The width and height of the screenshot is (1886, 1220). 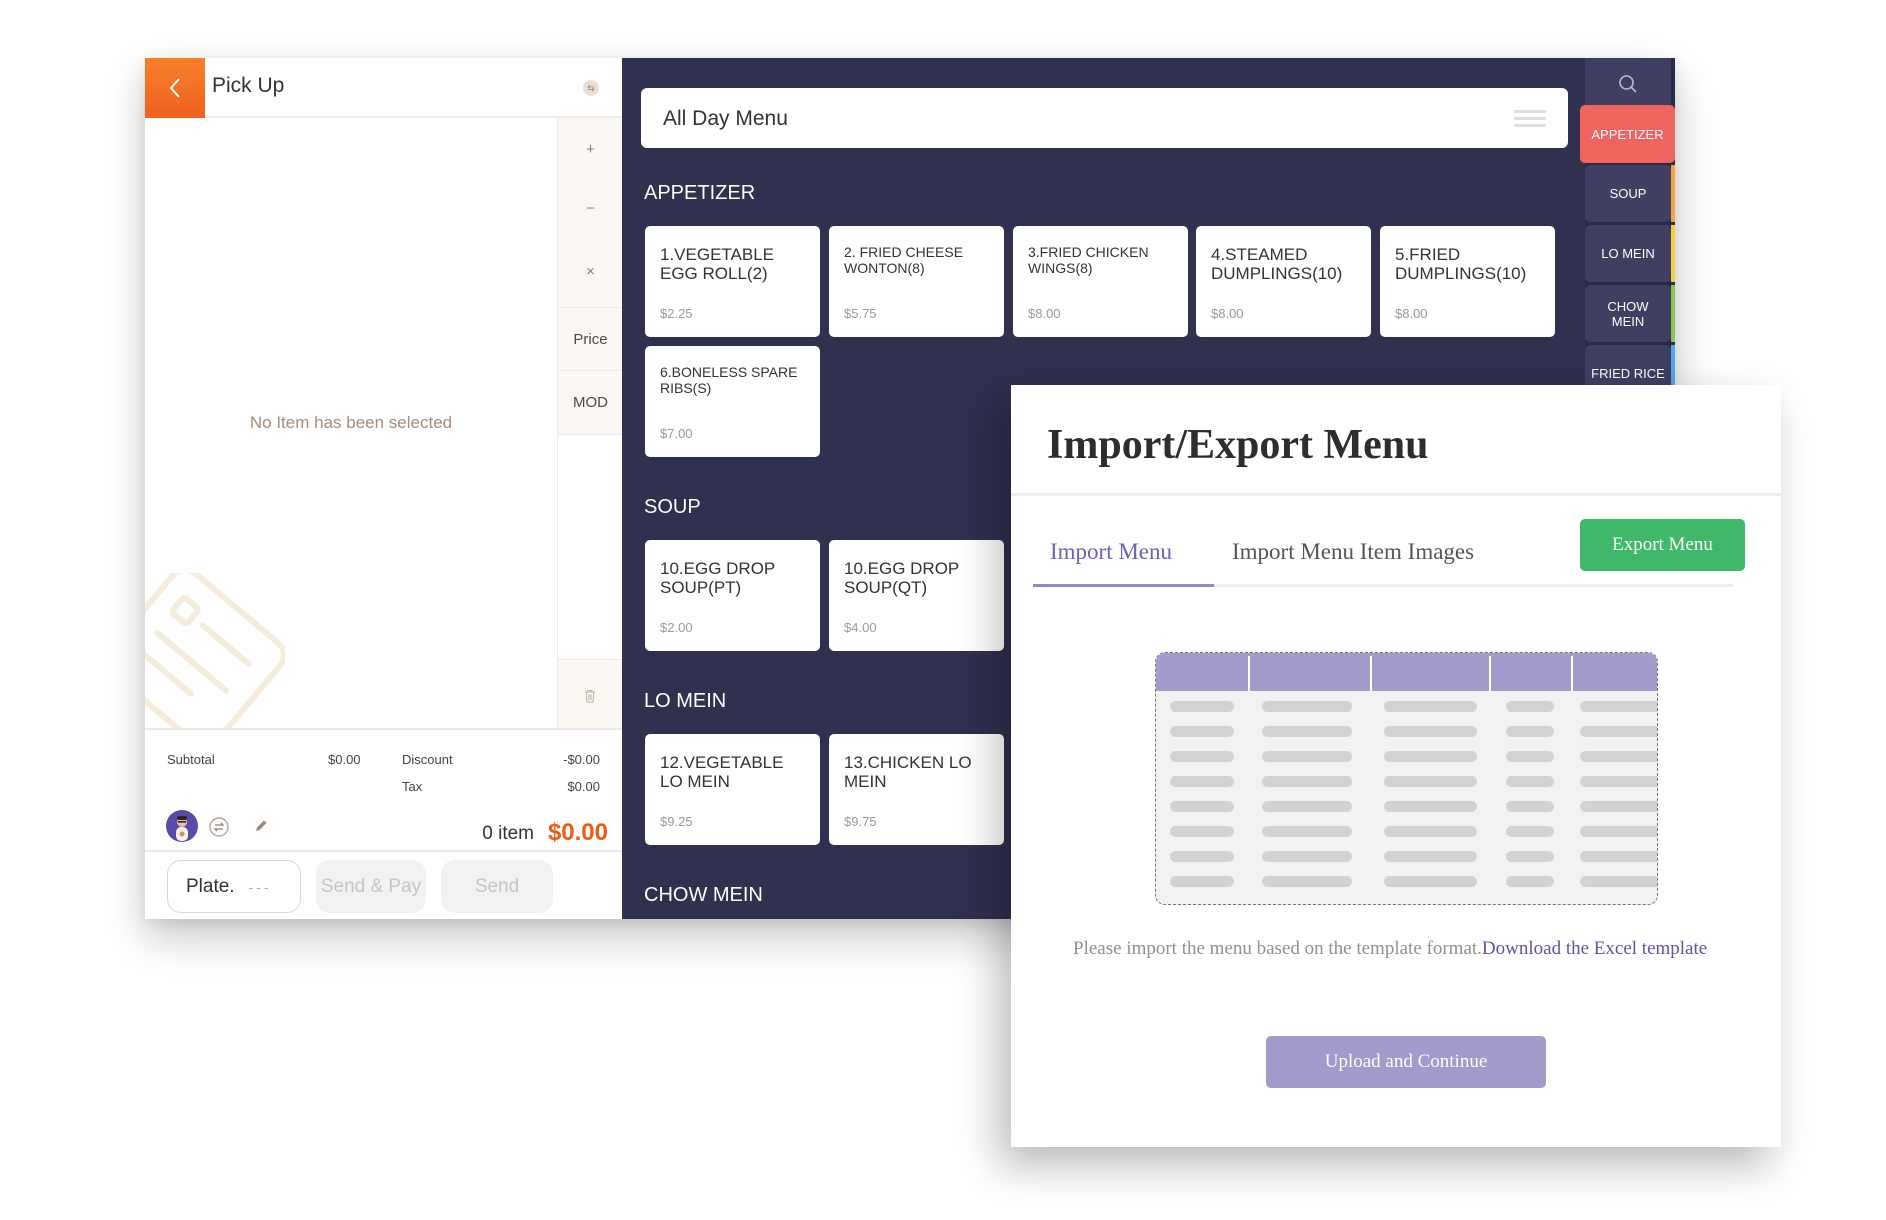 What do you see at coordinates (1673, 313) in the screenshot?
I see `chow-mein-color-strip` at bounding box center [1673, 313].